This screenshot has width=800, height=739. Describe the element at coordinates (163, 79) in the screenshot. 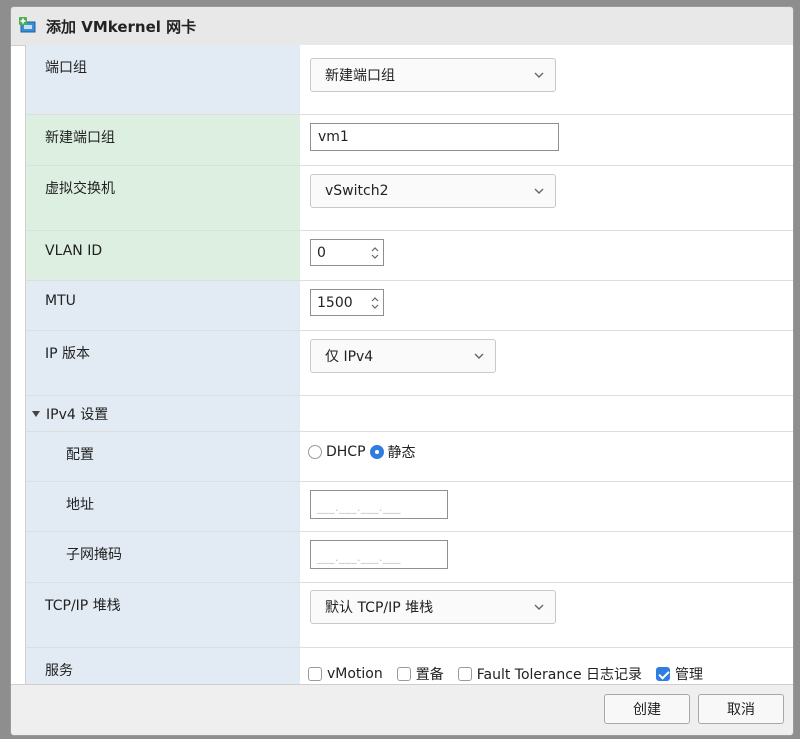

I see `port-group-label: 端口组` at that location.